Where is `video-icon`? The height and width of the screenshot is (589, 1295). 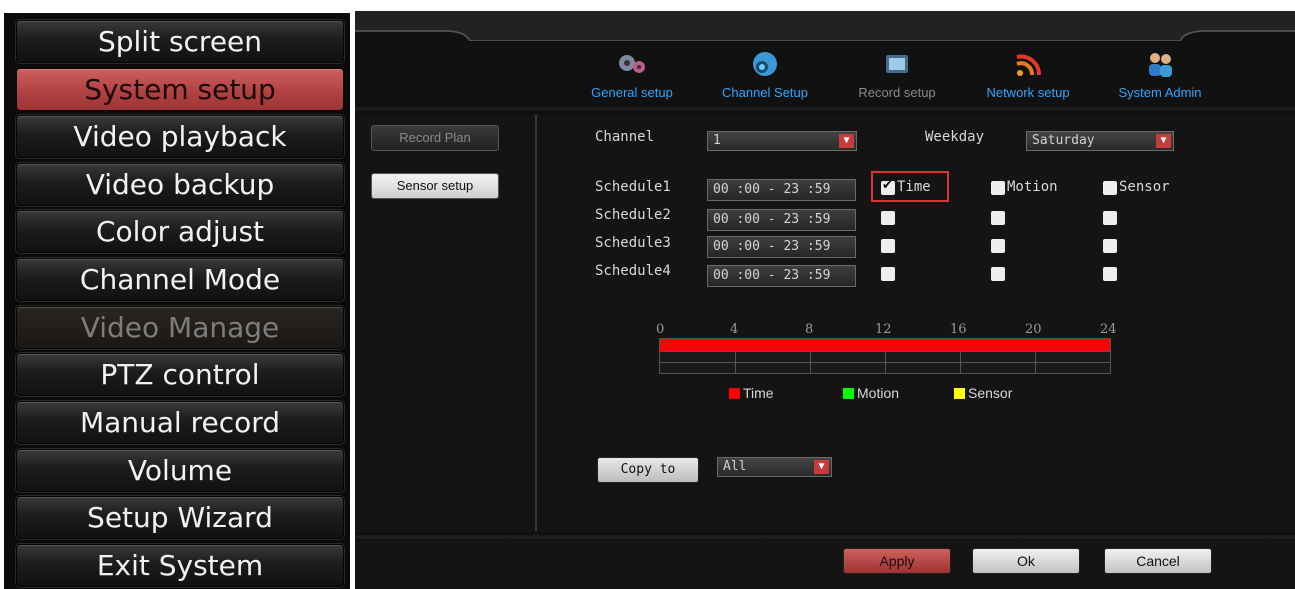 video-icon is located at coordinates (897, 64).